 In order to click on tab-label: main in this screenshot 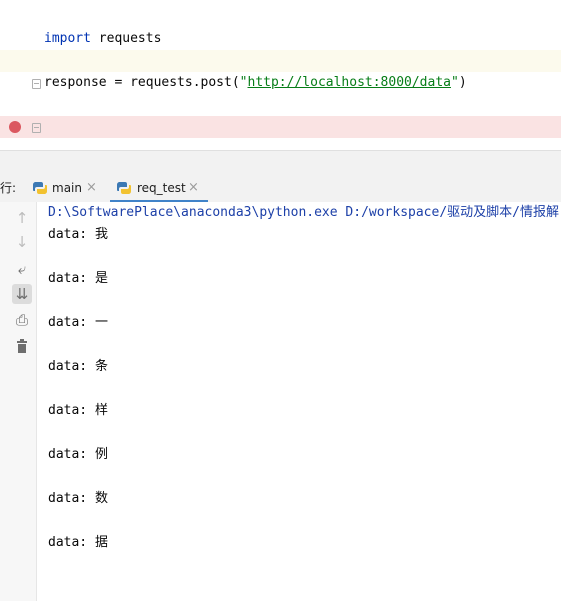, I will do `click(67, 188)`.